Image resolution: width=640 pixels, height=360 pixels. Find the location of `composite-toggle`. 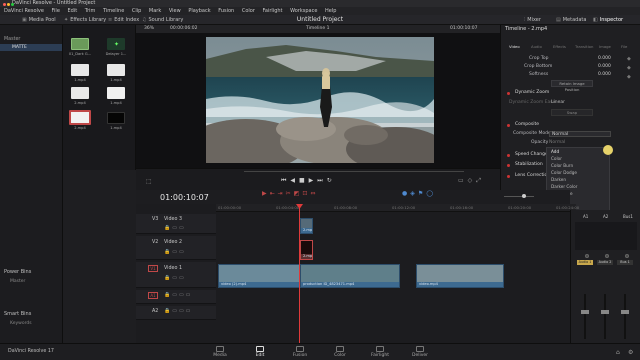

composite-toggle is located at coordinates (508, 125).